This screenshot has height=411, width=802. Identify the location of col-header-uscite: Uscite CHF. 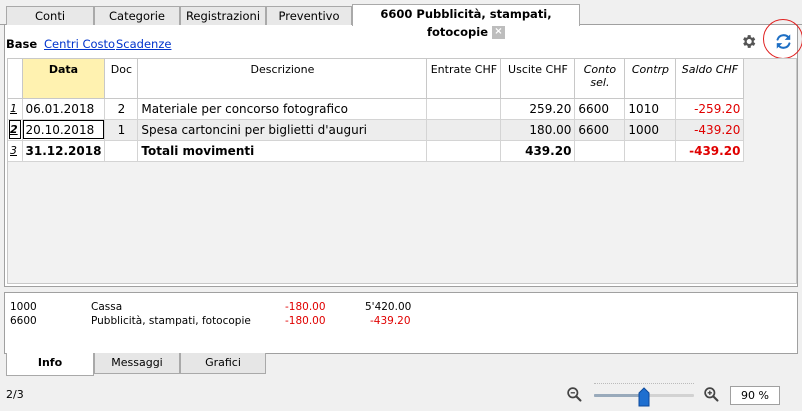
(538, 79).